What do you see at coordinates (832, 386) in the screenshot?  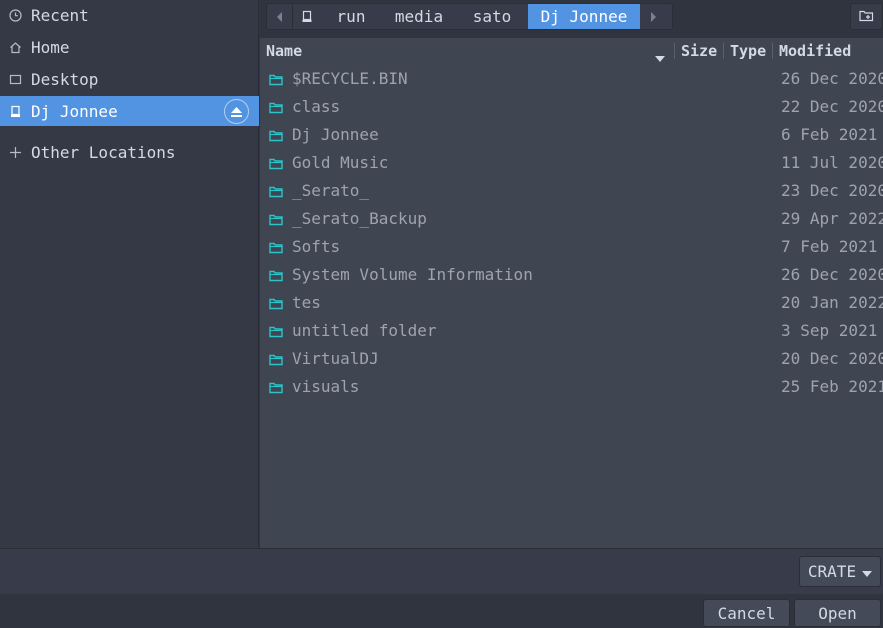 I see `file-modified: 25 Feb 2021` at bounding box center [832, 386].